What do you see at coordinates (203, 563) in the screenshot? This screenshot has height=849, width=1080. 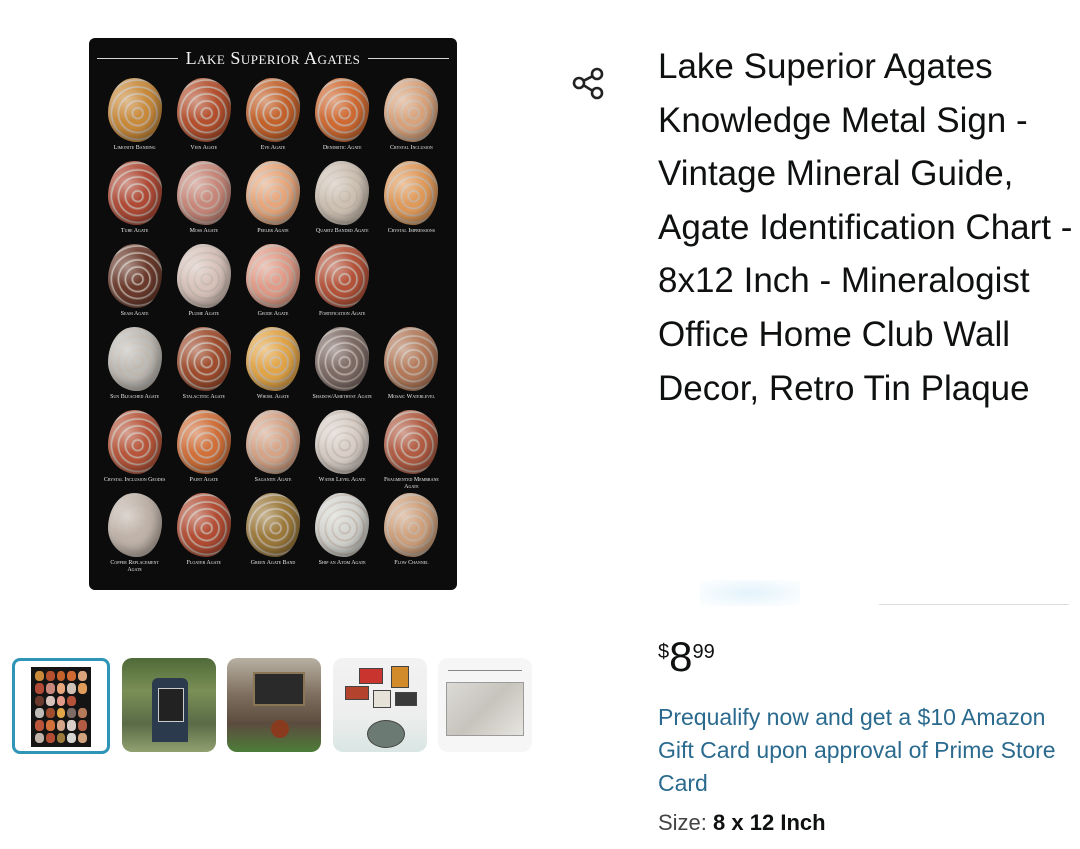 I see `agate-label: Floater Agate` at bounding box center [203, 563].